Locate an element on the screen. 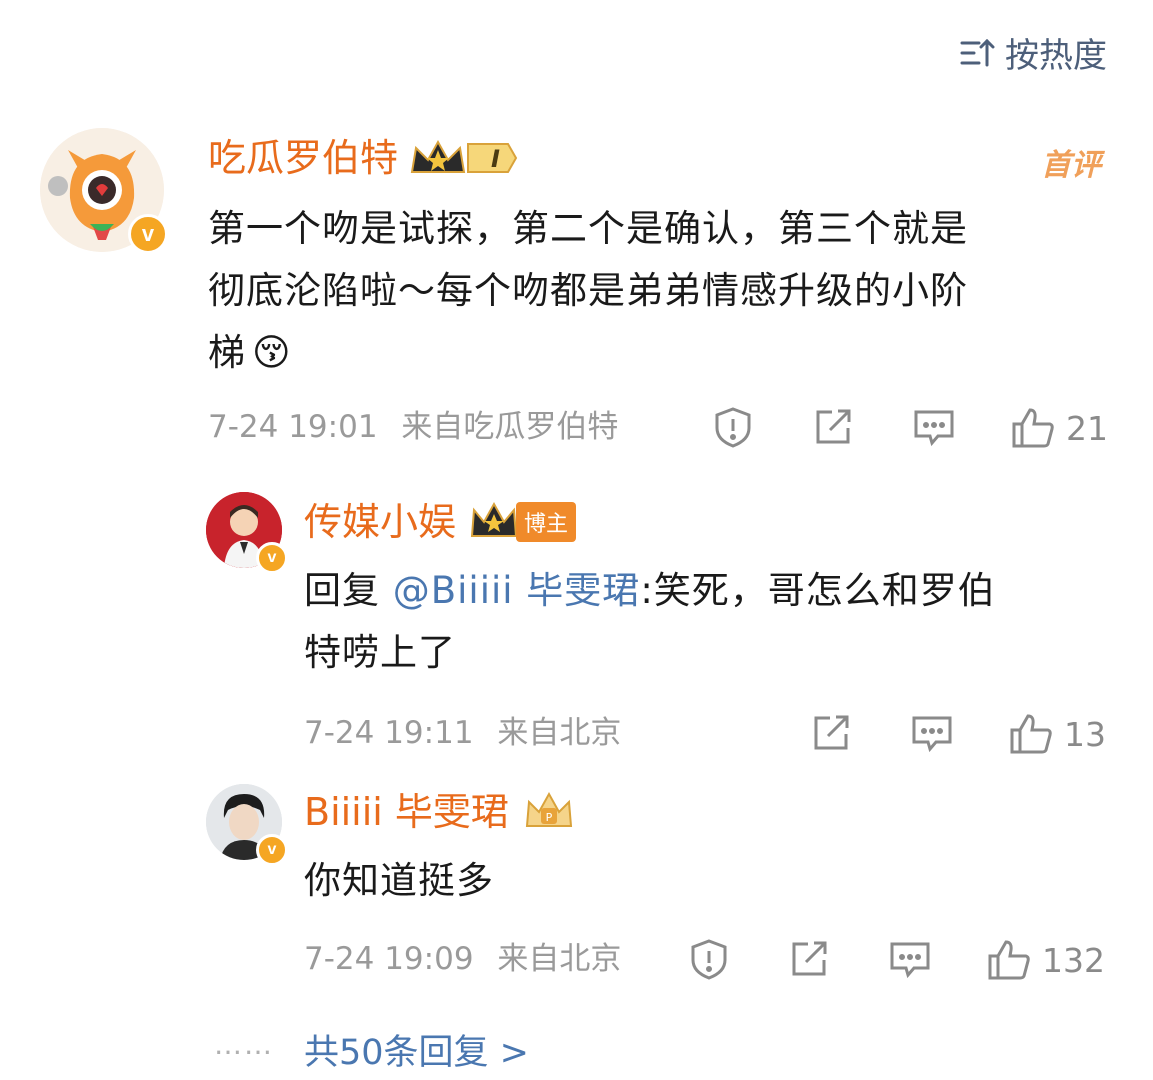 The image size is (1153, 1080). like-button: 21 is located at coordinates (1059, 428).